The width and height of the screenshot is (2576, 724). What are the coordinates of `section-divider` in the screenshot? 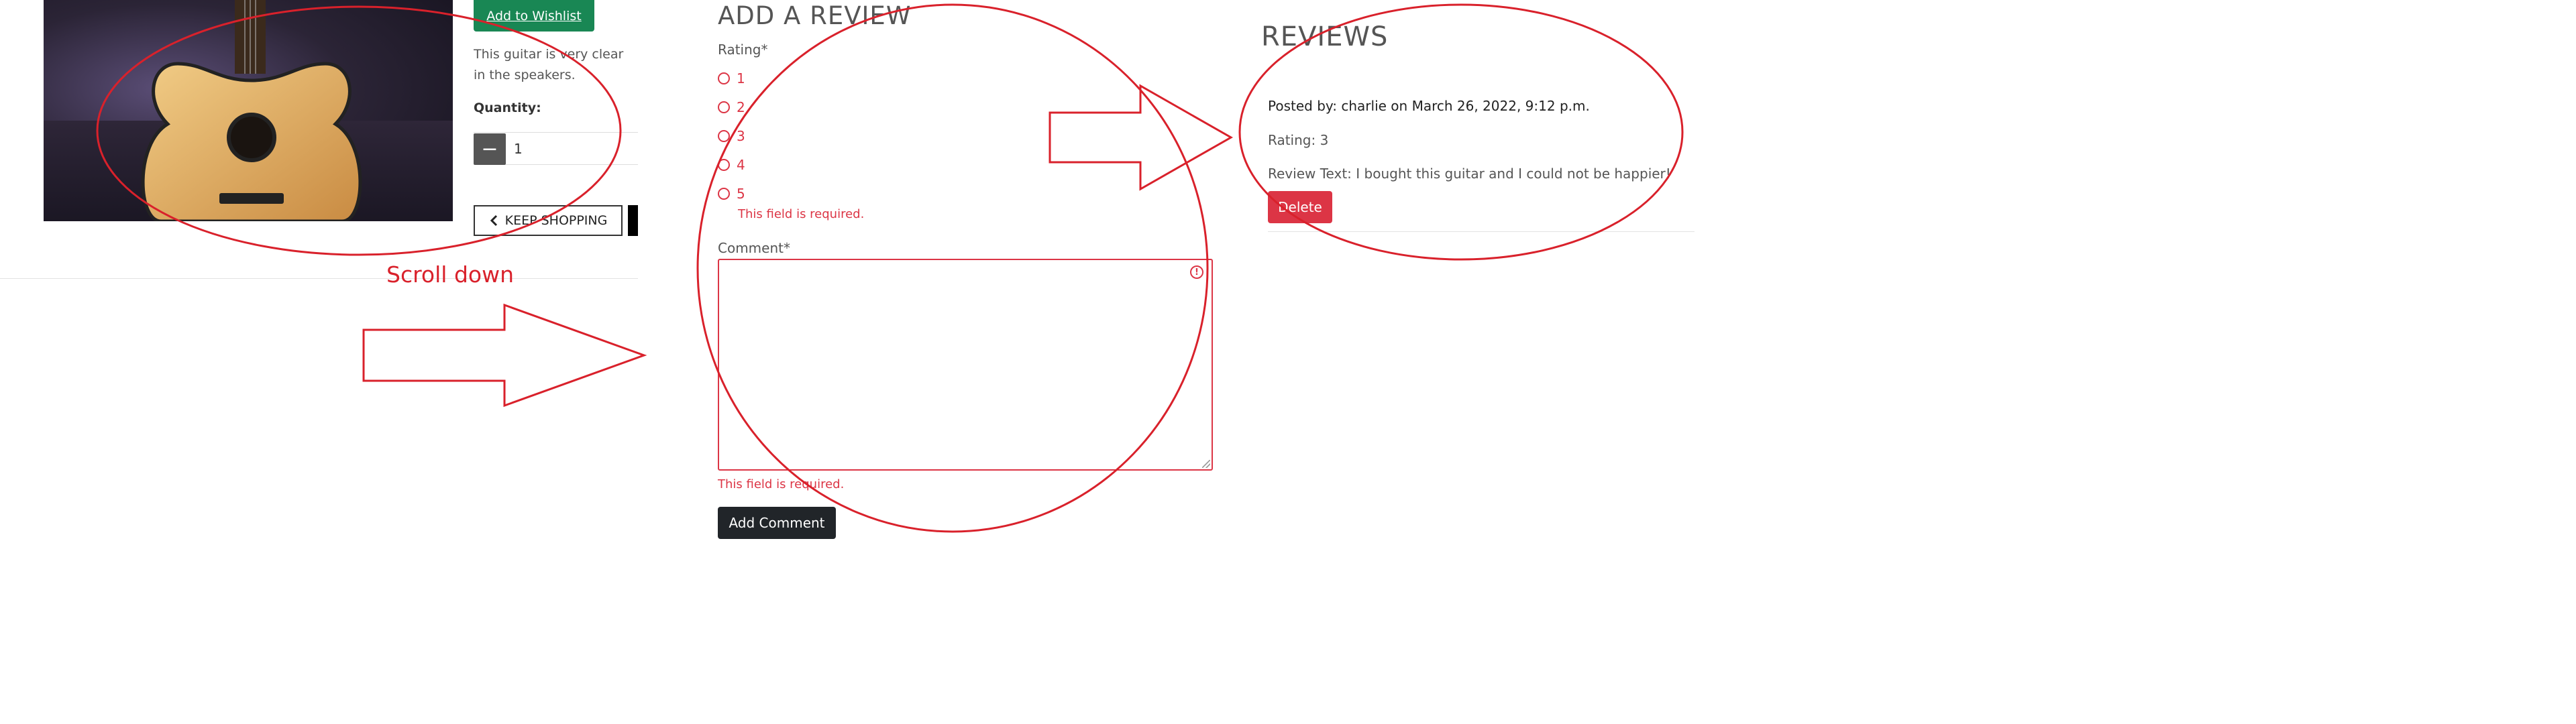 It's located at (319, 278).